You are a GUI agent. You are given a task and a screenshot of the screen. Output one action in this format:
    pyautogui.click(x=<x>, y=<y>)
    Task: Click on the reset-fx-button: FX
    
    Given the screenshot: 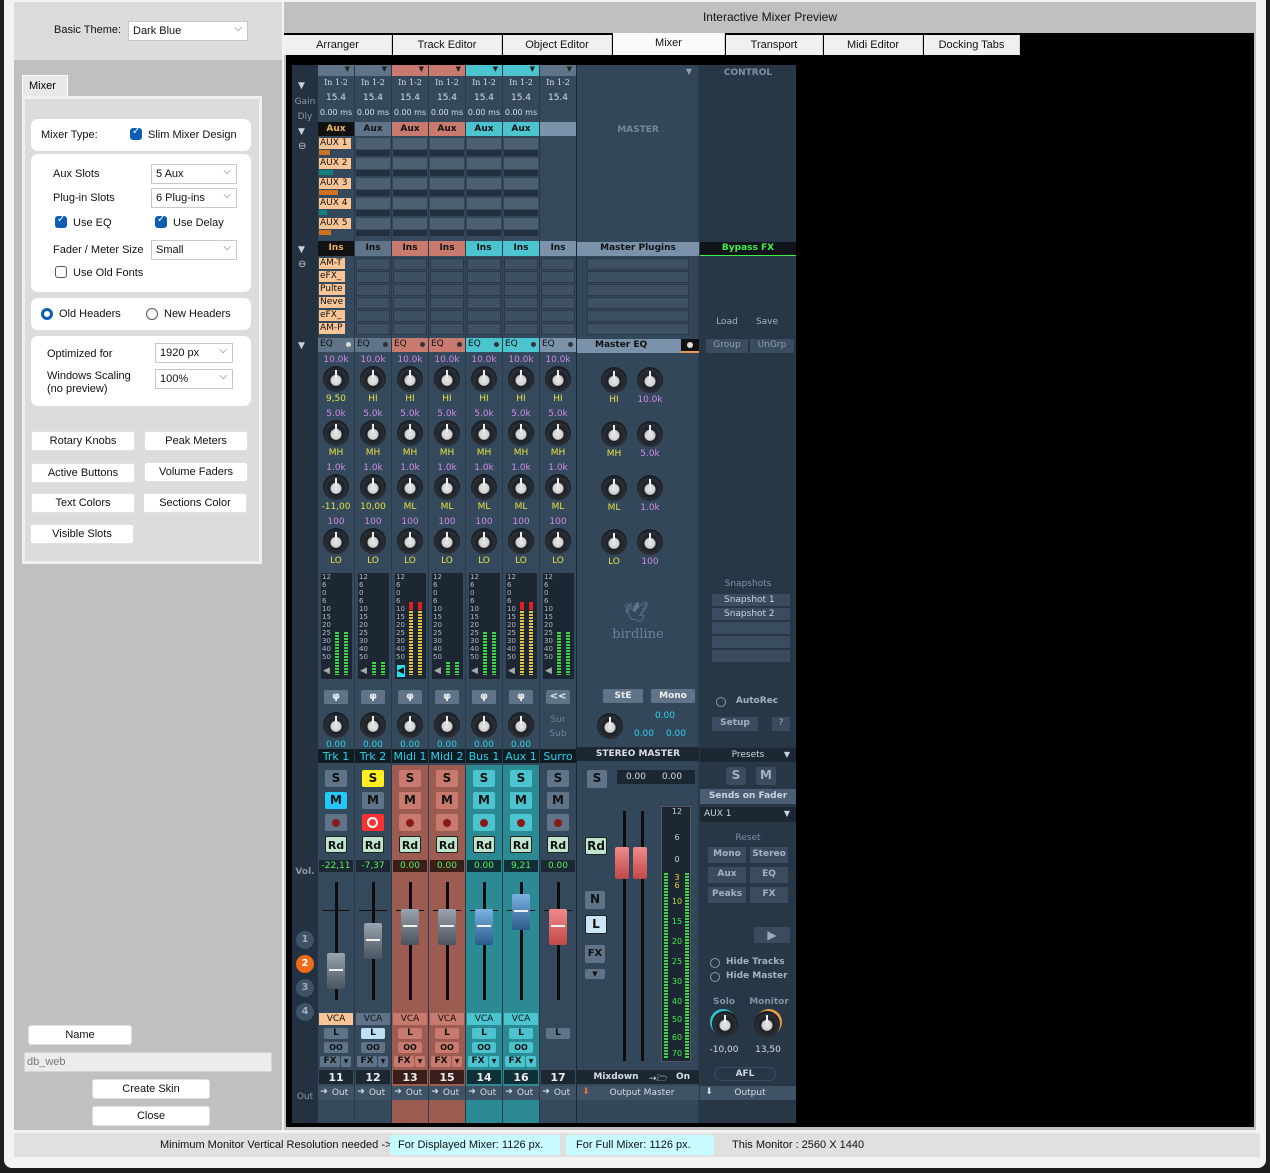 What is the action you would take?
    pyautogui.click(x=769, y=895)
    